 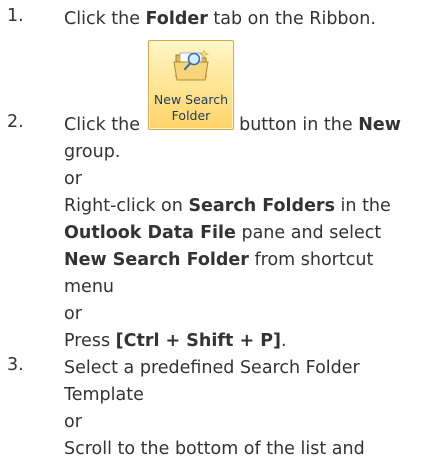 What do you see at coordinates (379, 125) in the screenshot?
I see `bold-text: New` at bounding box center [379, 125].